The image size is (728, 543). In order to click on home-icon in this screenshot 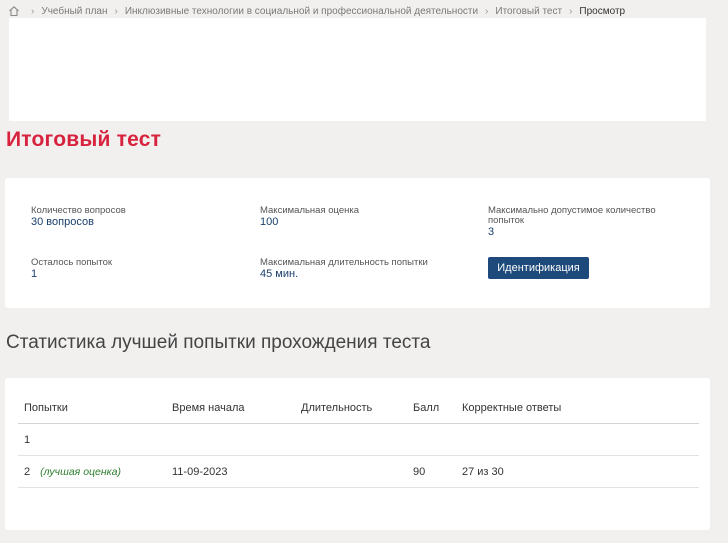, I will do `click(14, 11)`.